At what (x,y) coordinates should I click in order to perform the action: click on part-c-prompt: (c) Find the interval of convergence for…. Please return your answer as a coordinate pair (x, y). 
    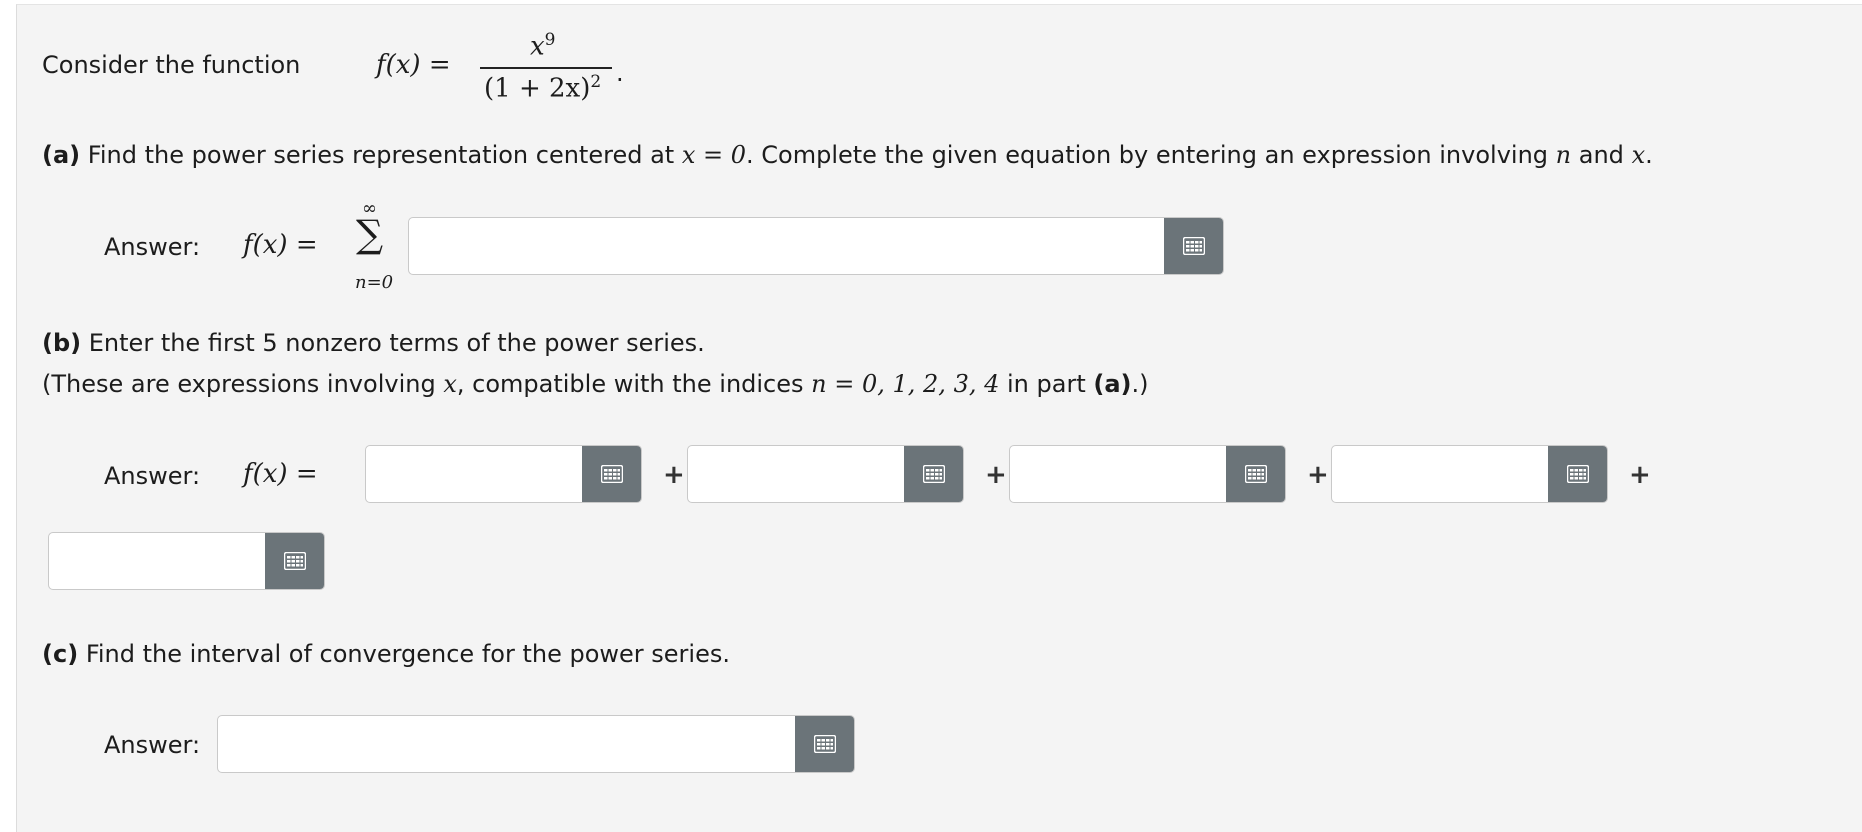
    Looking at the image, I should click on (386, 654).